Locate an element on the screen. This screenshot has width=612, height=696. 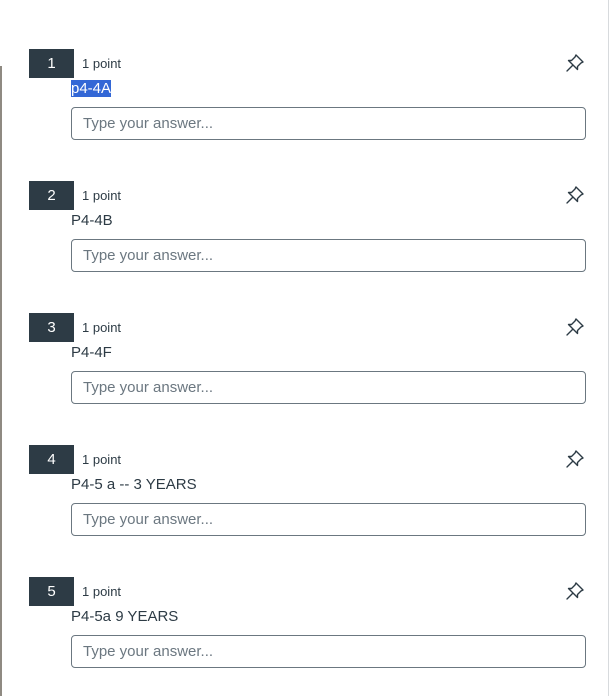
question-number-badge: 1 is located at coordinates (51, 63).